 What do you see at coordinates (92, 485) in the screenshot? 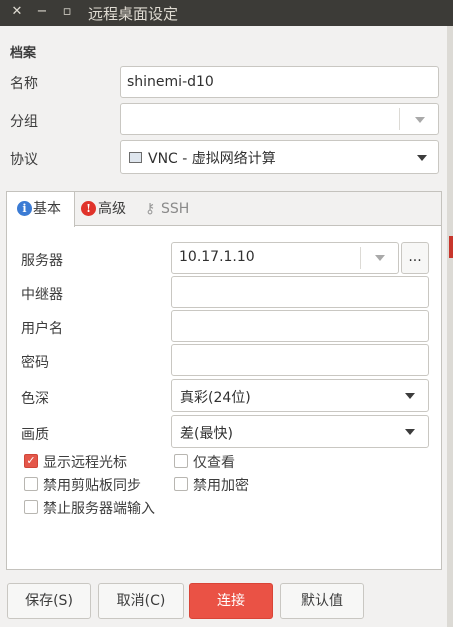
I see `disable-clipboard-label: 禁用剪贴板同步` at bounding box center [92, 485].